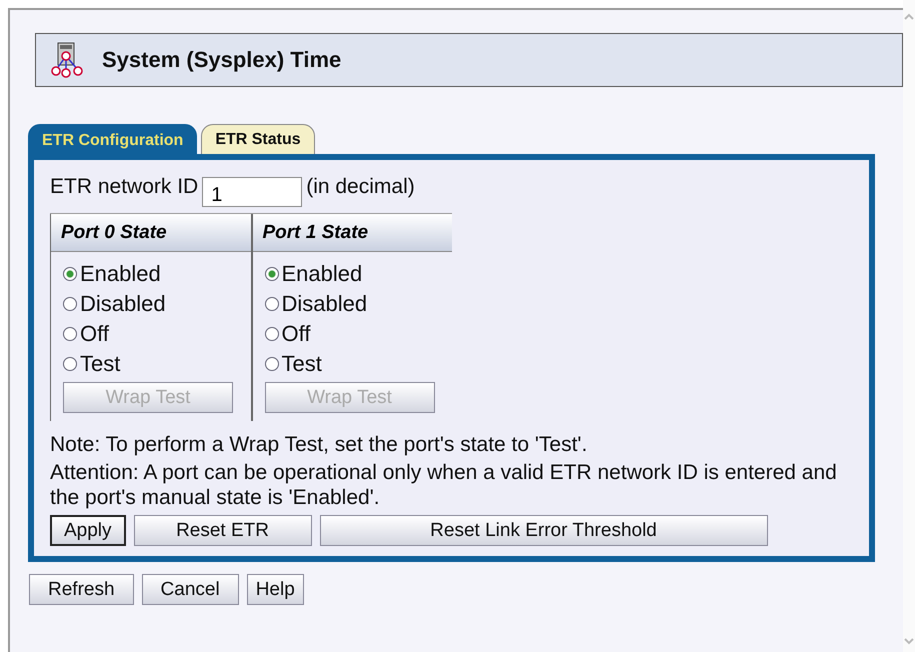 The height and width of the screenshot is (652, 915). I want to click on note-text: Note: To perform a Wrap Test, set the port's state to 'Test'., so click(319, 444).